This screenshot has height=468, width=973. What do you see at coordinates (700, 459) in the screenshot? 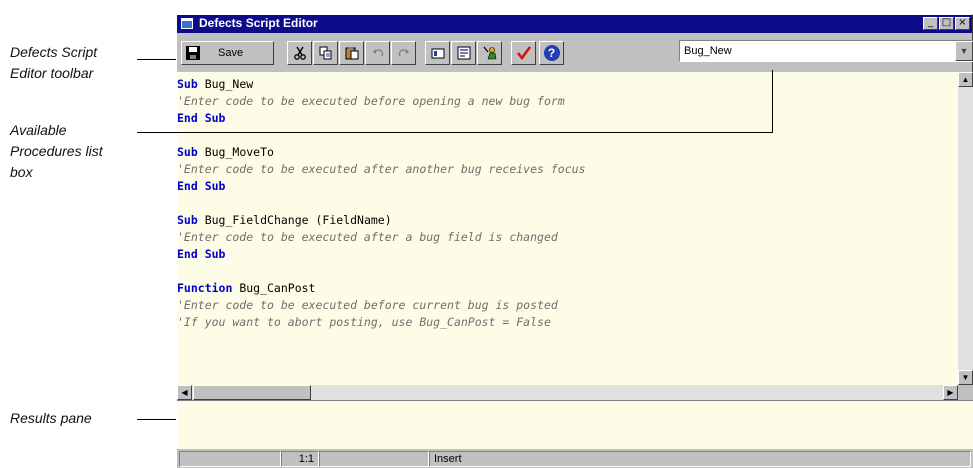
I see `edit-mode: Insert` at bounding box center [700, 459].